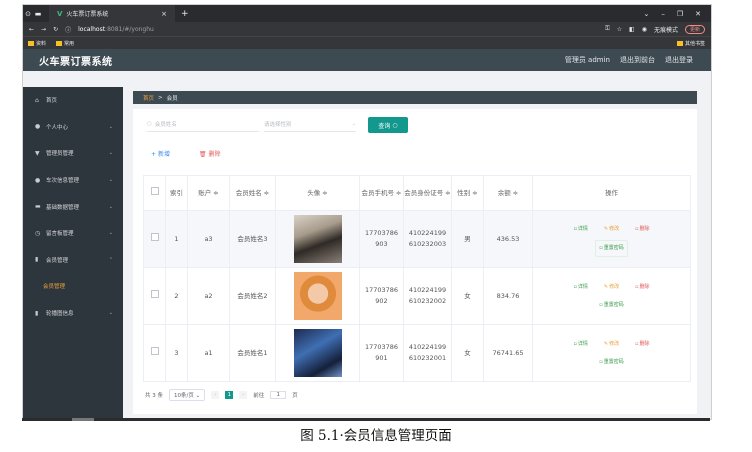 The image size is (752, 452). I want to click on column-header: 会员身份证号 ≑, so click(427, 193).